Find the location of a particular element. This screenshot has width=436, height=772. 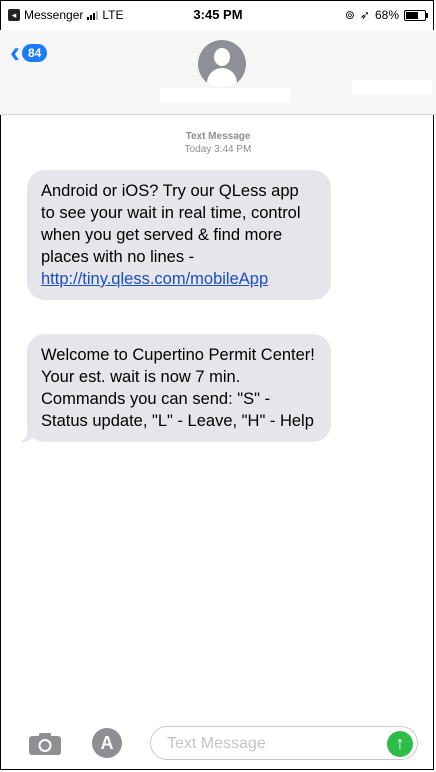

battery-icon is located at coordinates (416, 15).